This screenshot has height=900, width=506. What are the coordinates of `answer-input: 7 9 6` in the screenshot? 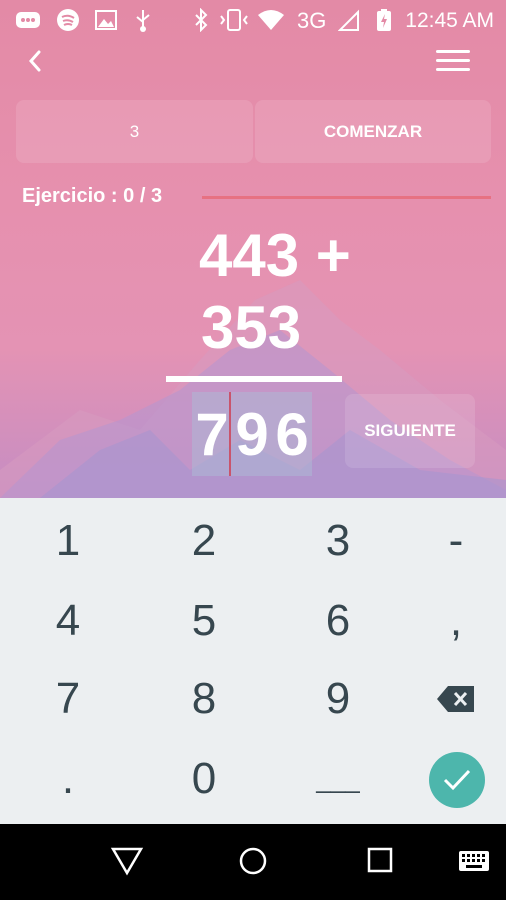 It's located at (252, 434).